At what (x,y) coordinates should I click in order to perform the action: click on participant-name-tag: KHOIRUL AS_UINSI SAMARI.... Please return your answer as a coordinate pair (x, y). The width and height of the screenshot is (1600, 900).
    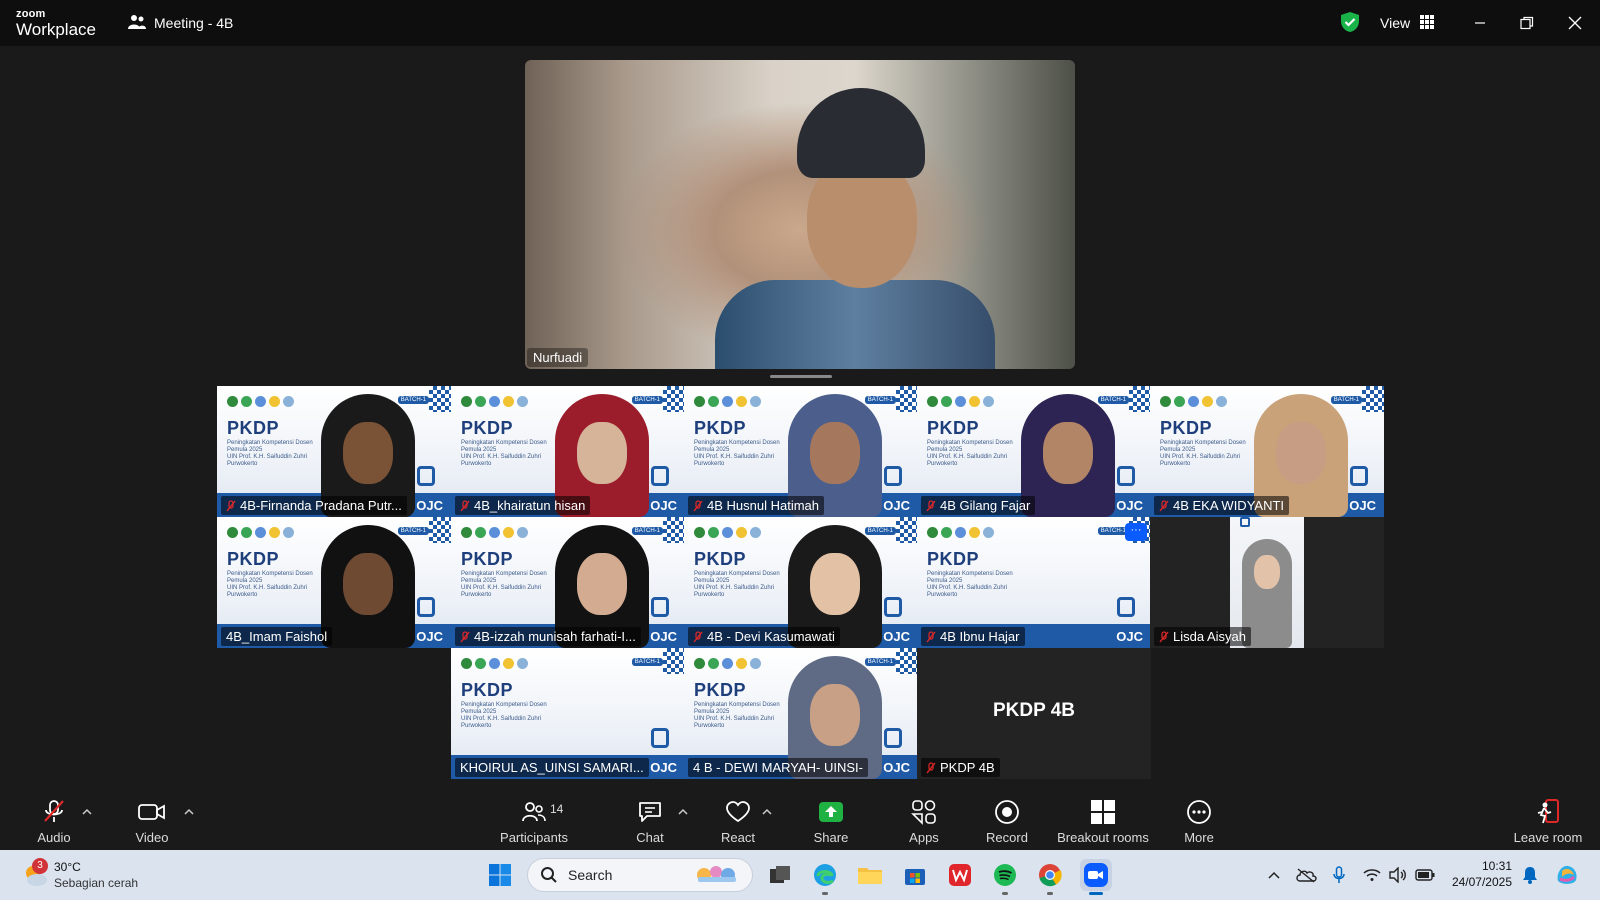
    Looking at the image, I should click on (552, 767).